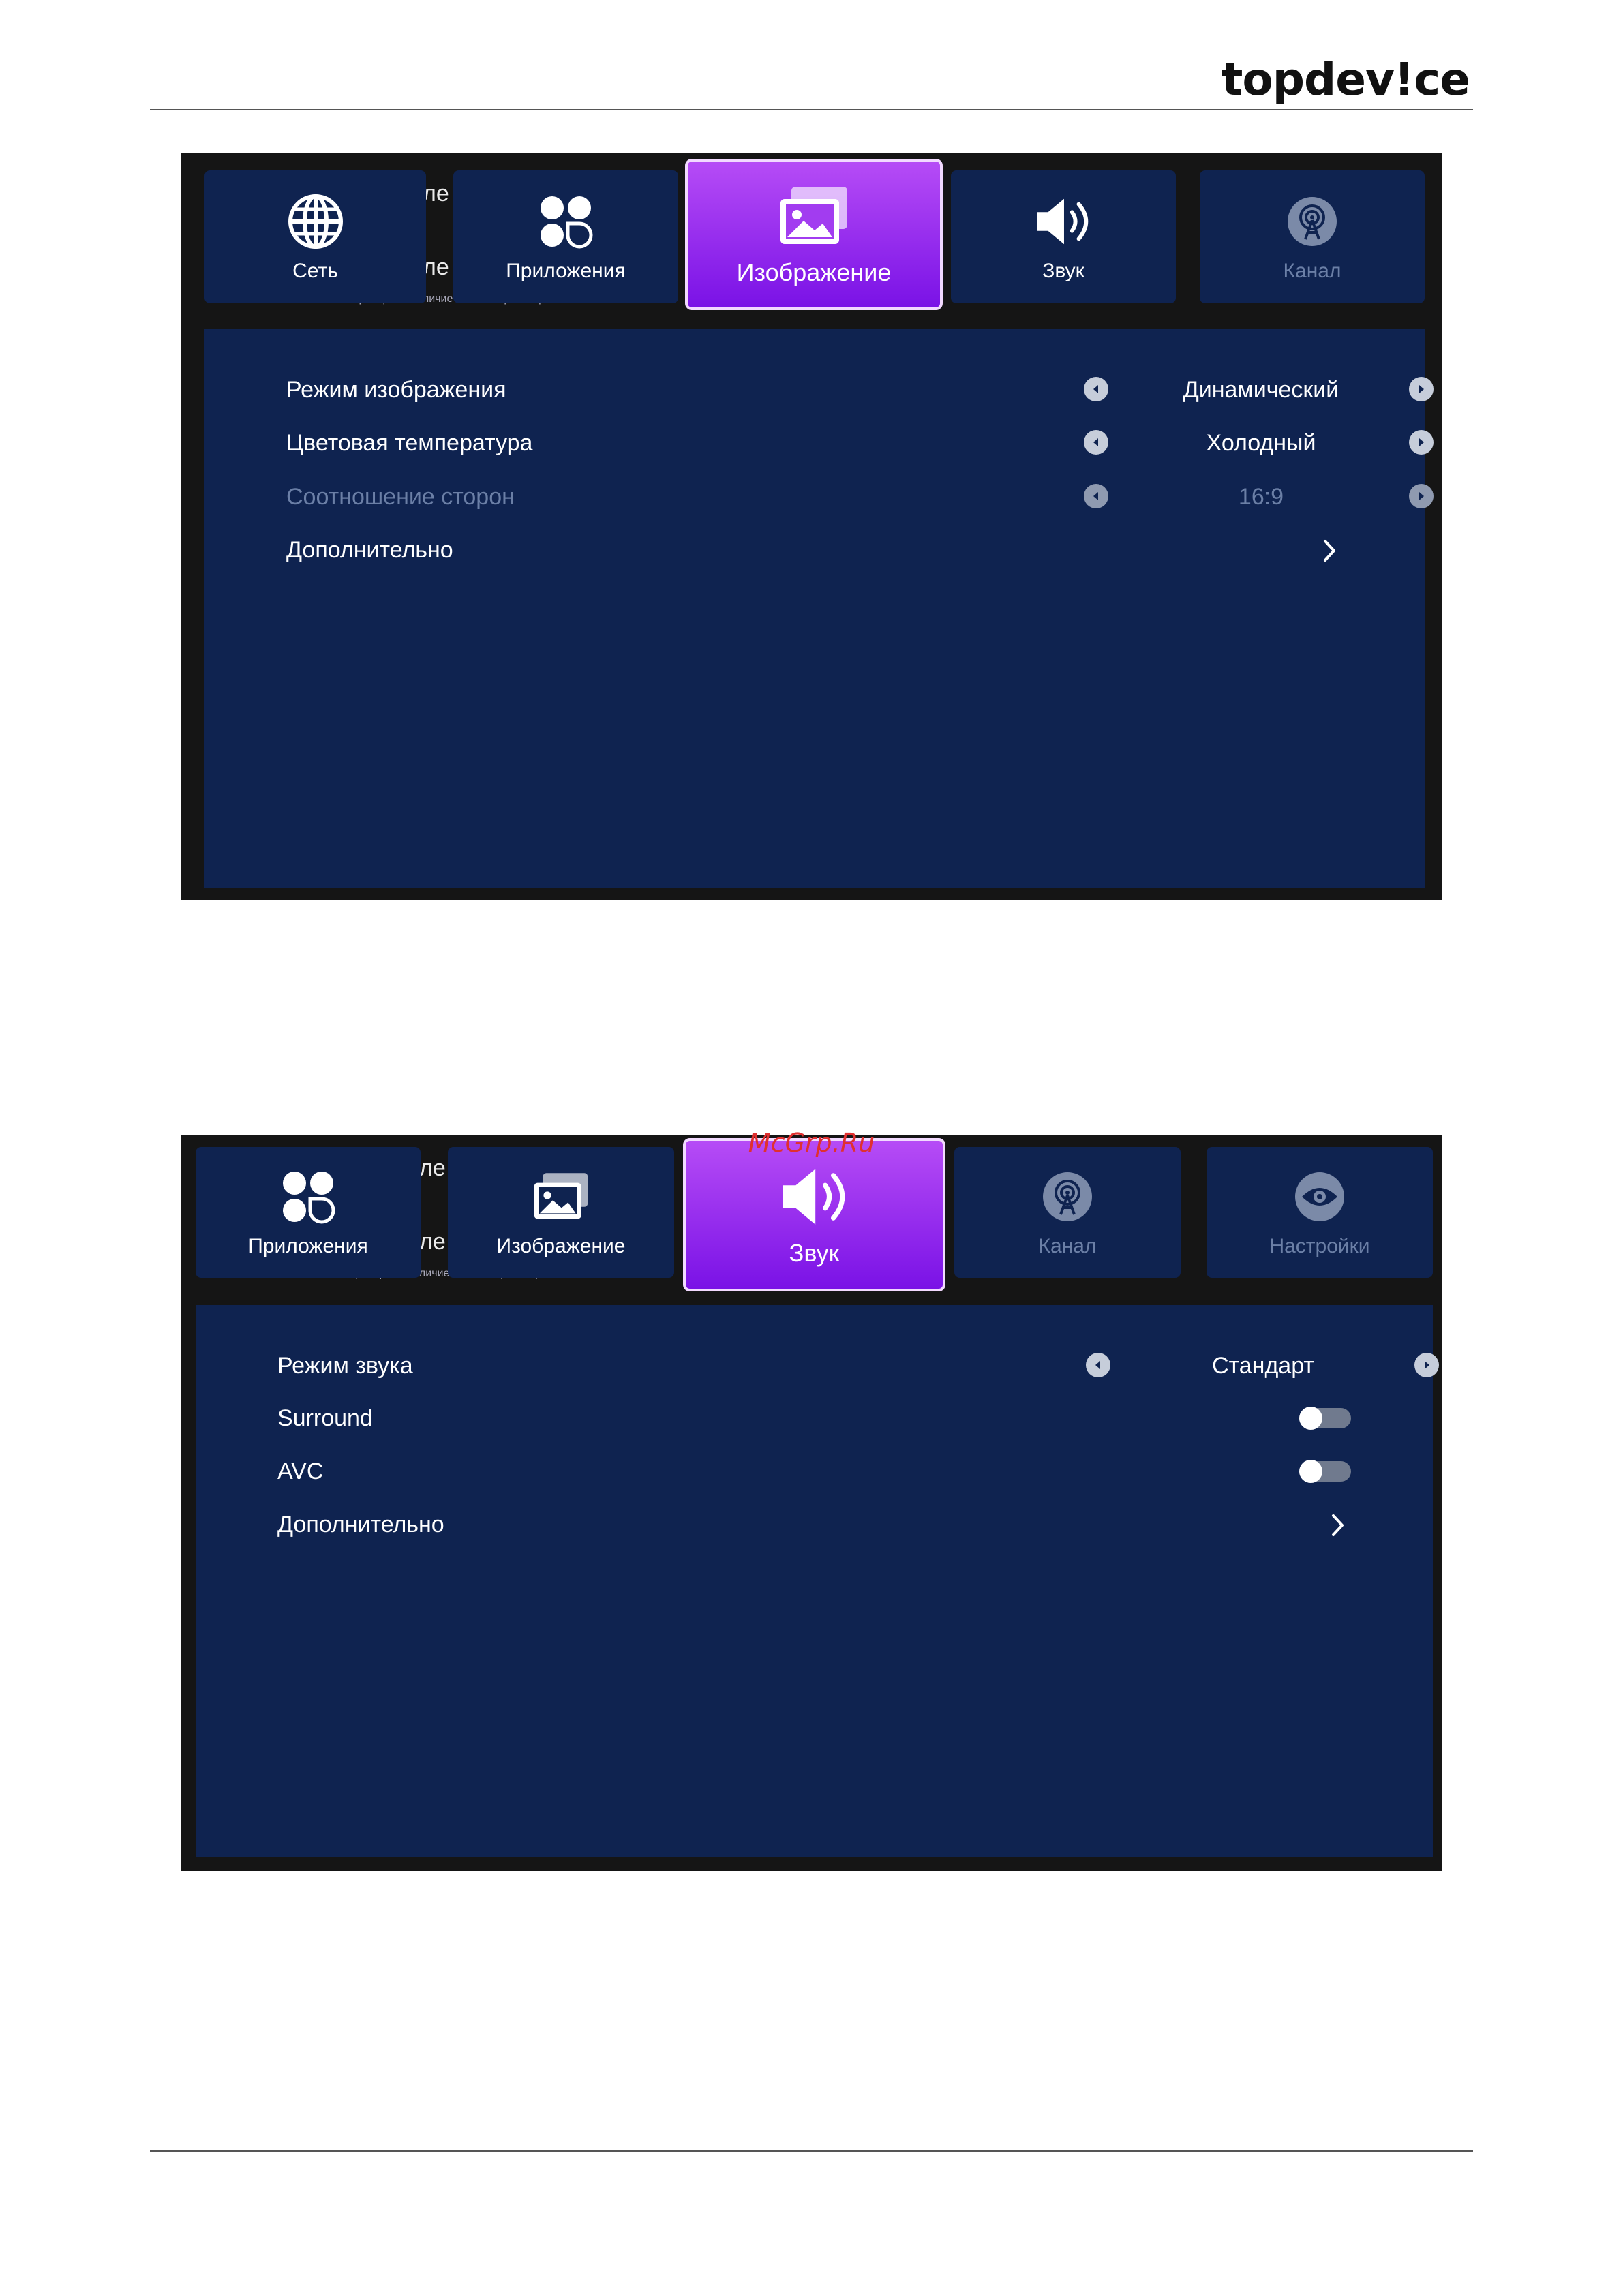 The height and width of the screenshot is (2296, 1623). What do you see at coordinates (814, 1472) in the screenshot?
I see `avc-row: AVC` at bounding box center [814, 1472].